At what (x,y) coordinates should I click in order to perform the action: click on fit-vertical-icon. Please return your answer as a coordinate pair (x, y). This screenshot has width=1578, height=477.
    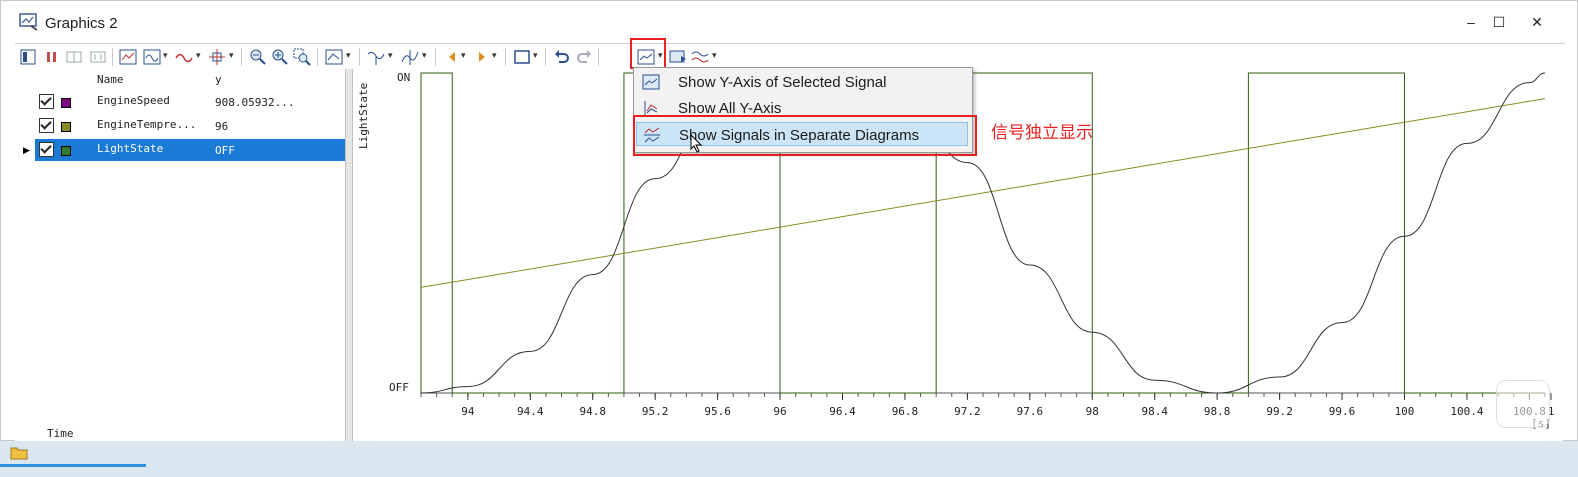
    Looking at the image, I should click on (98, 57).